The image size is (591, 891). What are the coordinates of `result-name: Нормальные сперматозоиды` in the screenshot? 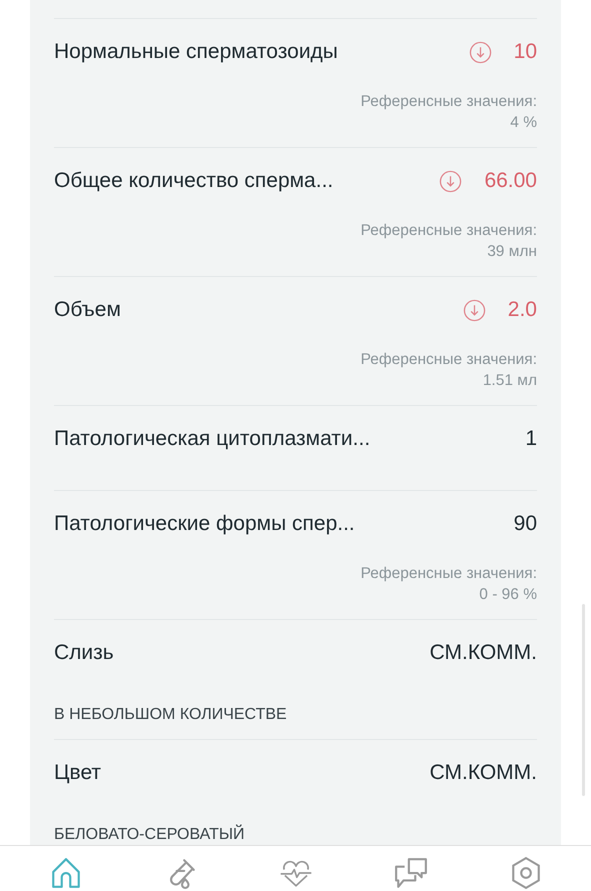 It's located at (196, 52).